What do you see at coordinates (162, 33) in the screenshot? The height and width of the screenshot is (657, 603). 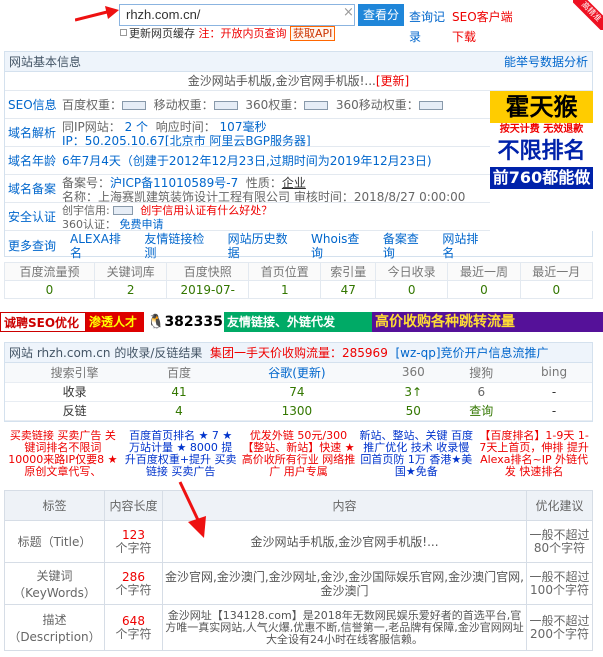 I see `cache-label: 更新网页缓存` at bounding box center [162, 33].